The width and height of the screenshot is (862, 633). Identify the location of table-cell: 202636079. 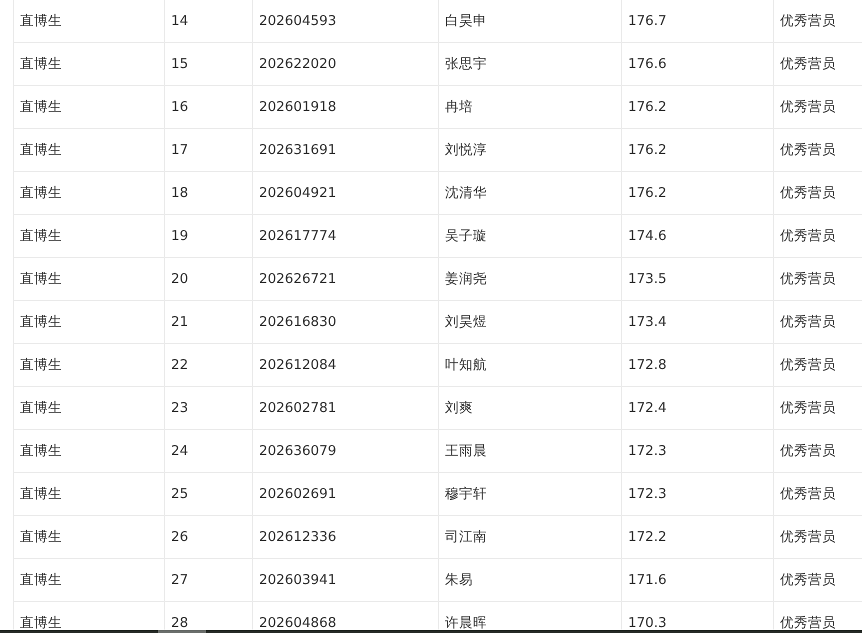
(345, 451).